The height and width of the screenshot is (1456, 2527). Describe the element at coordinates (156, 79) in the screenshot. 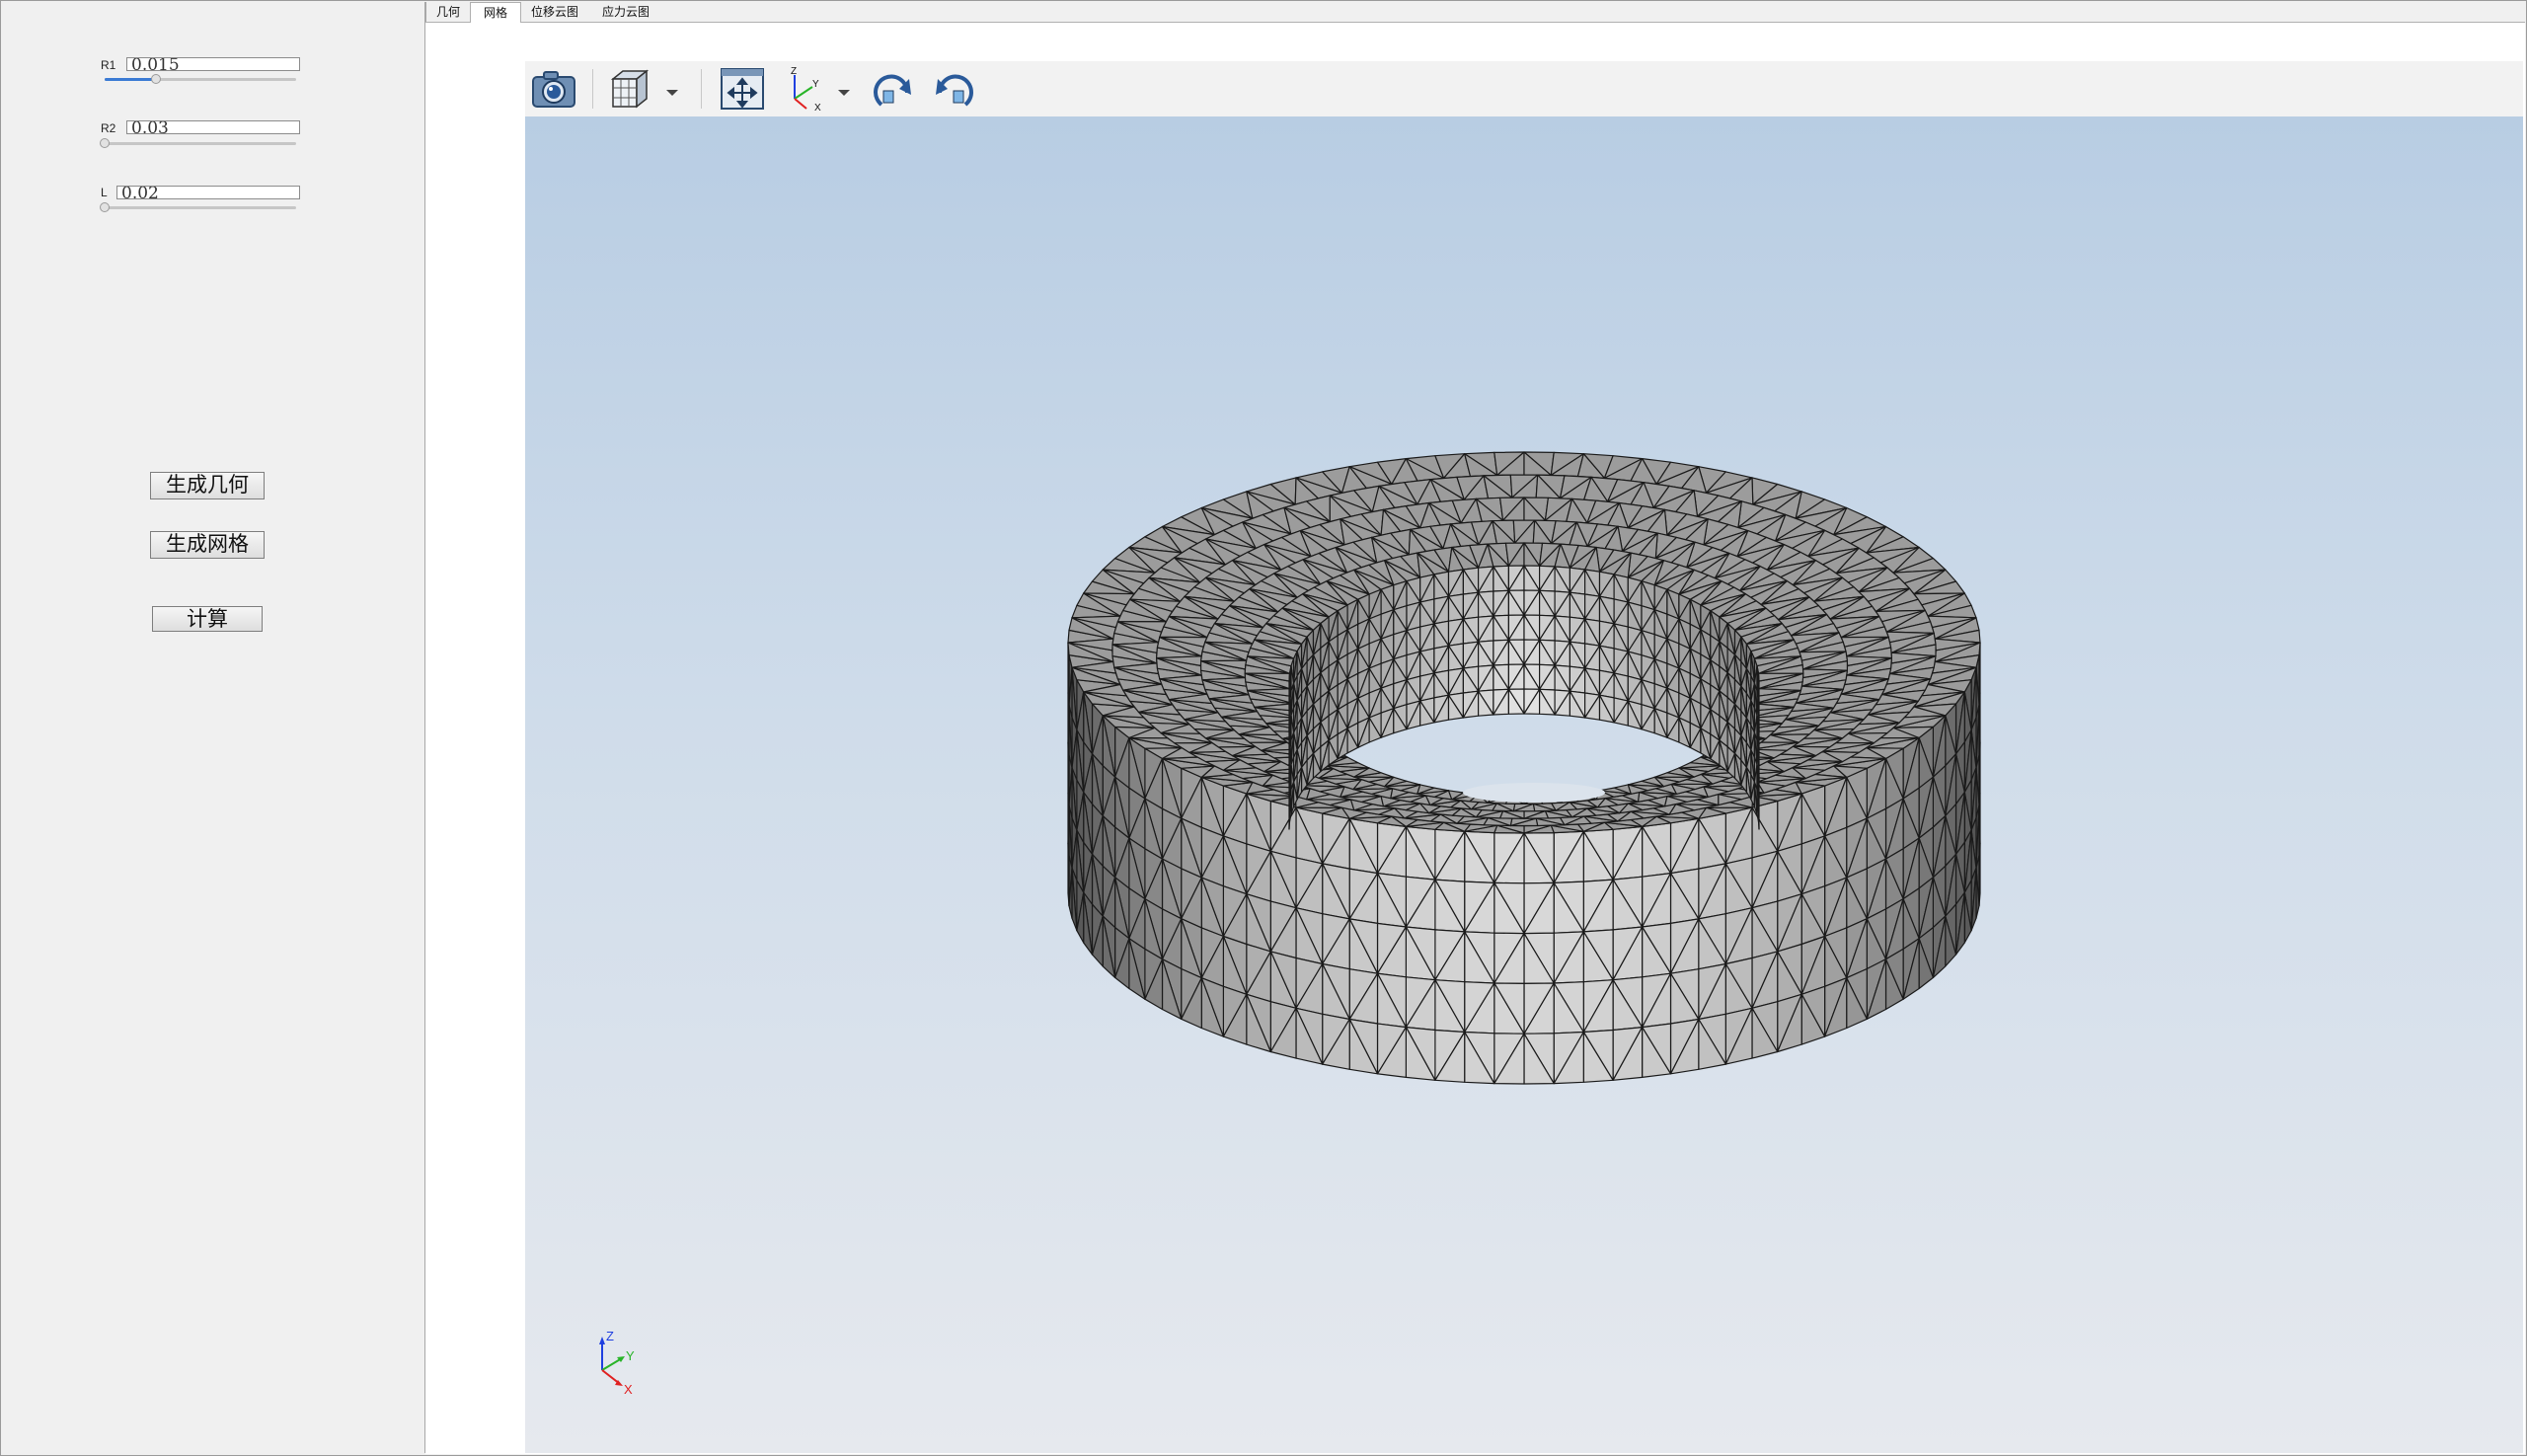

I see `r1-slider-thumb` at that location.